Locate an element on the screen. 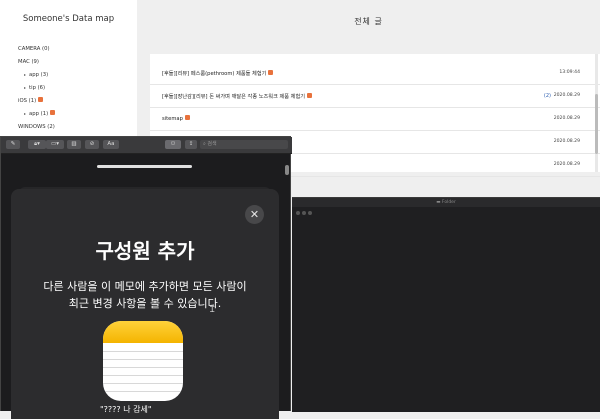 The height and width of the screenshot is (419, 600). zoom-dot-icon is located at coordinates (310, 213).